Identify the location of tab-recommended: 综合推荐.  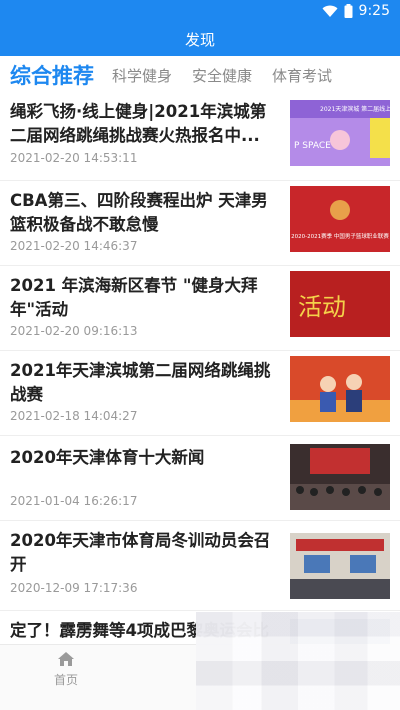
(52, 75).